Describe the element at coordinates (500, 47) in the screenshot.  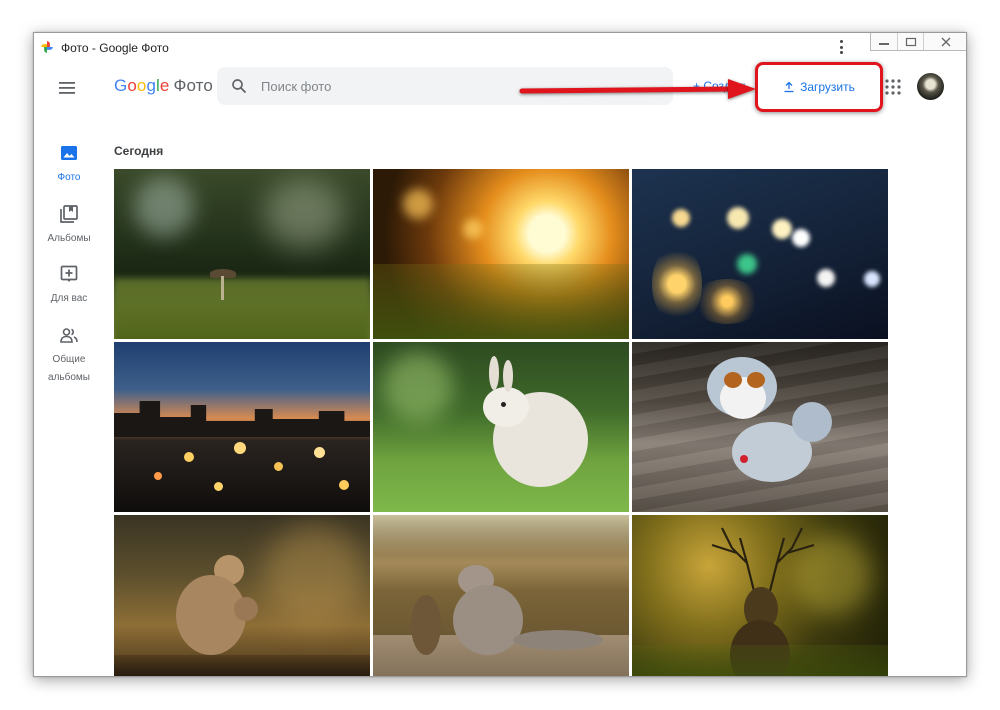
I see `title-bar: Фото - Google Фото` at that location.